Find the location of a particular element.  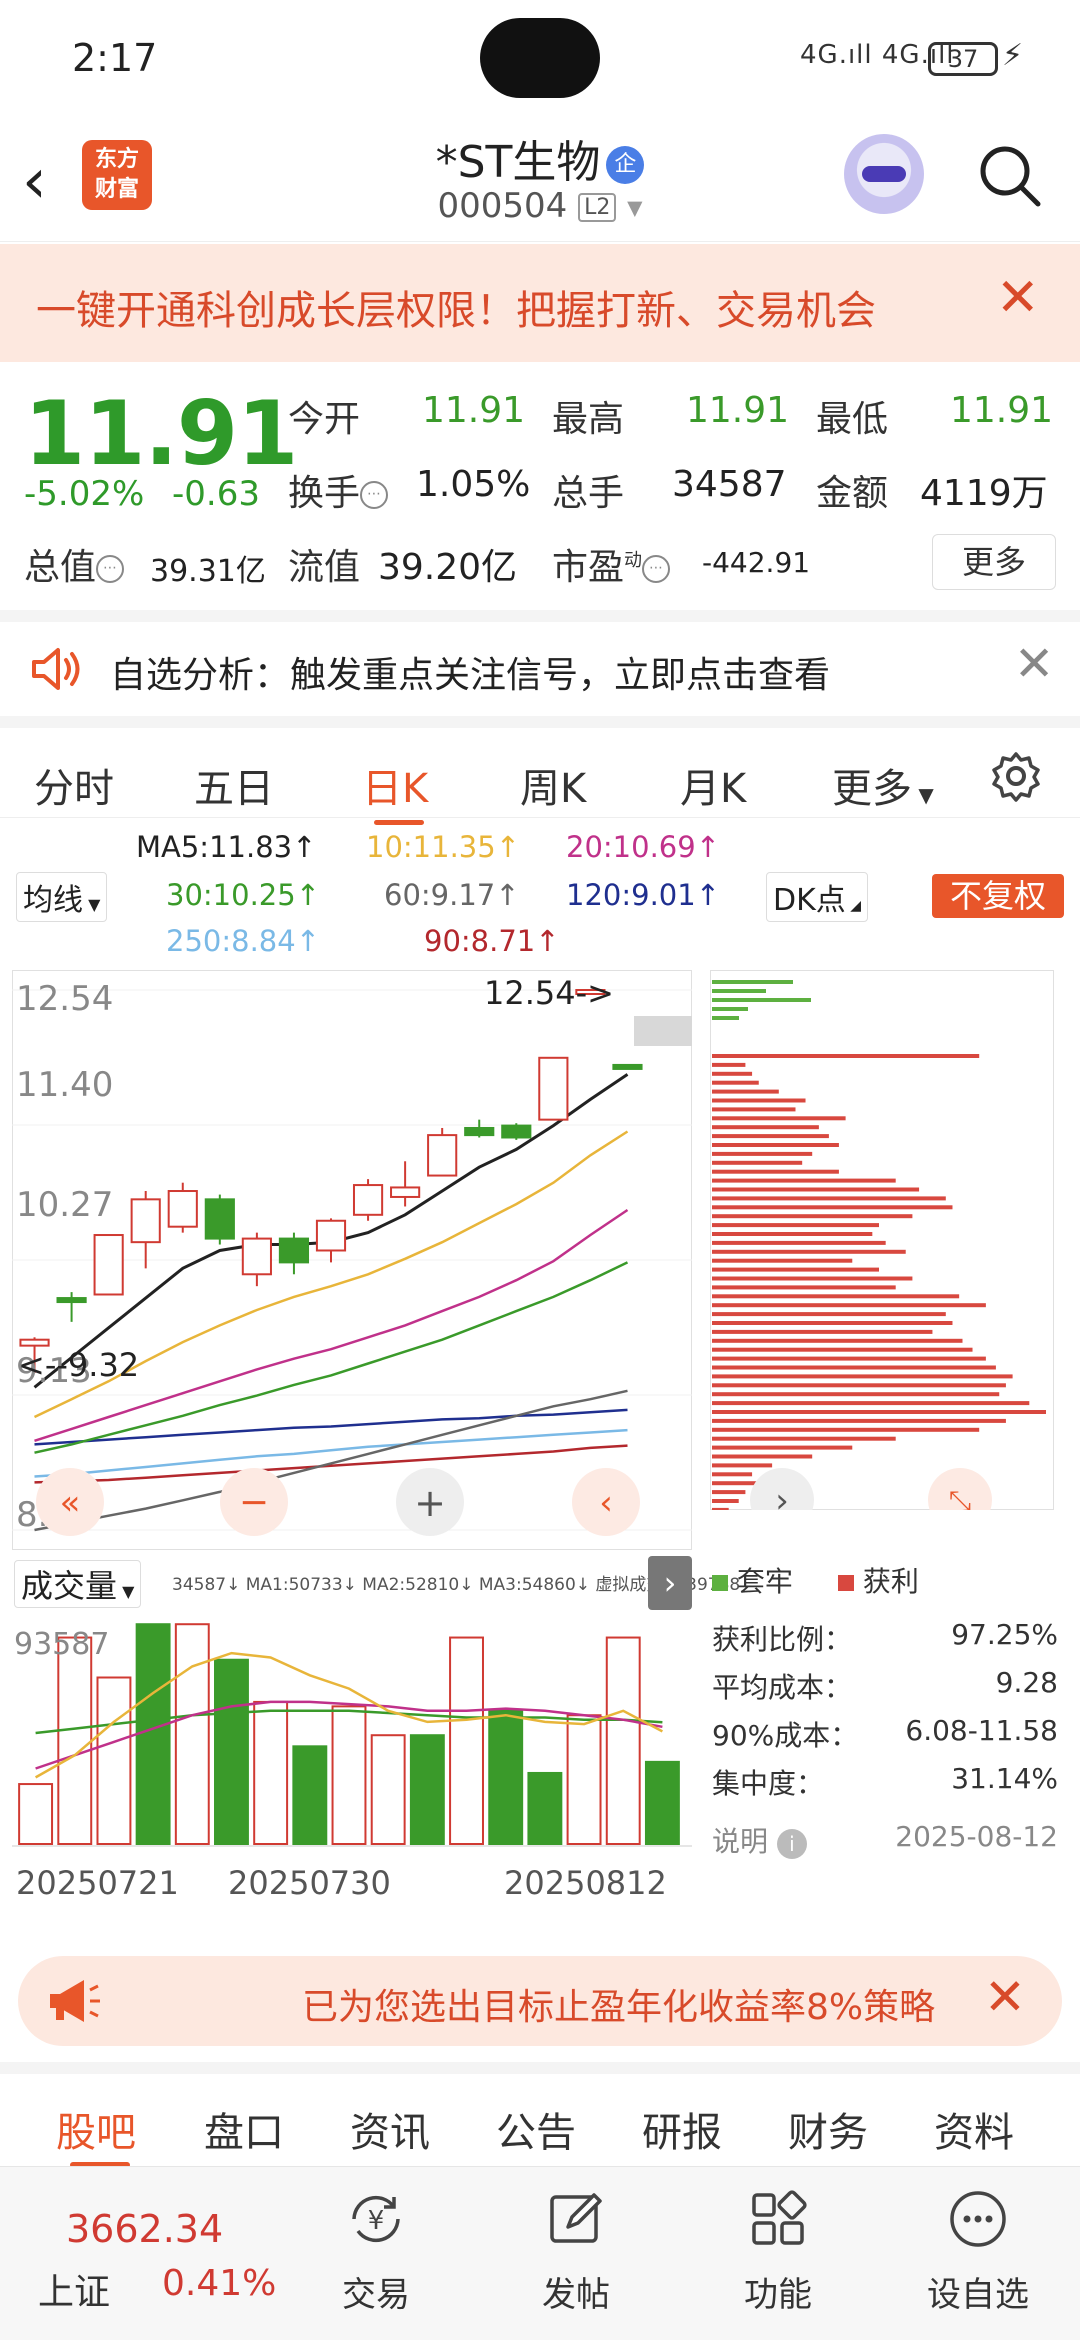

trapped-legend: 套牢 is located at coordinates (752, 1580).